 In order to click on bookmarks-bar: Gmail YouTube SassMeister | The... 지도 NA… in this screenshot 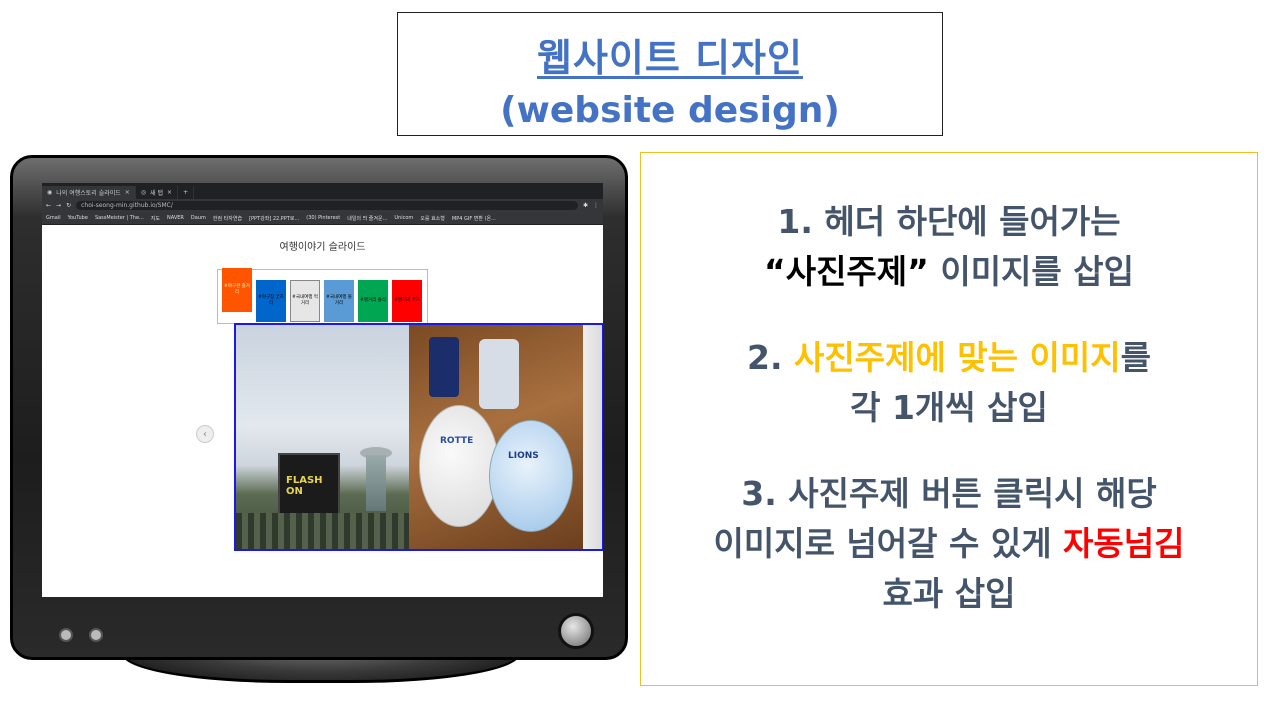, I will do `click(322, 218)`.